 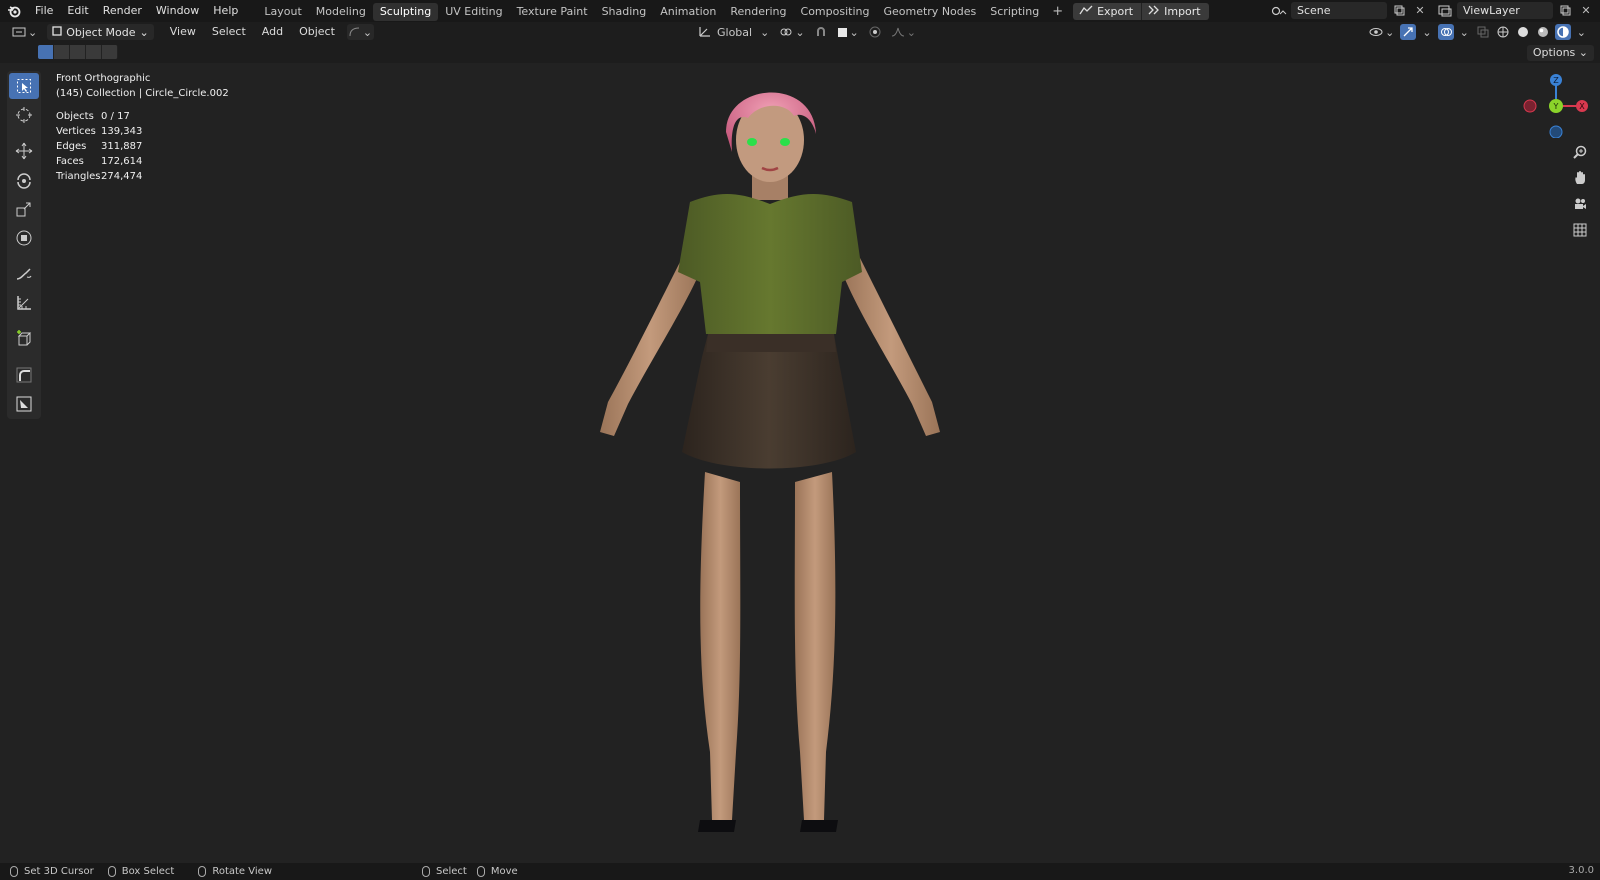 What do you see at coordinates (62, 52) in the screenshot?
I see `select-extend-icon` at bounding box center [62, 52].